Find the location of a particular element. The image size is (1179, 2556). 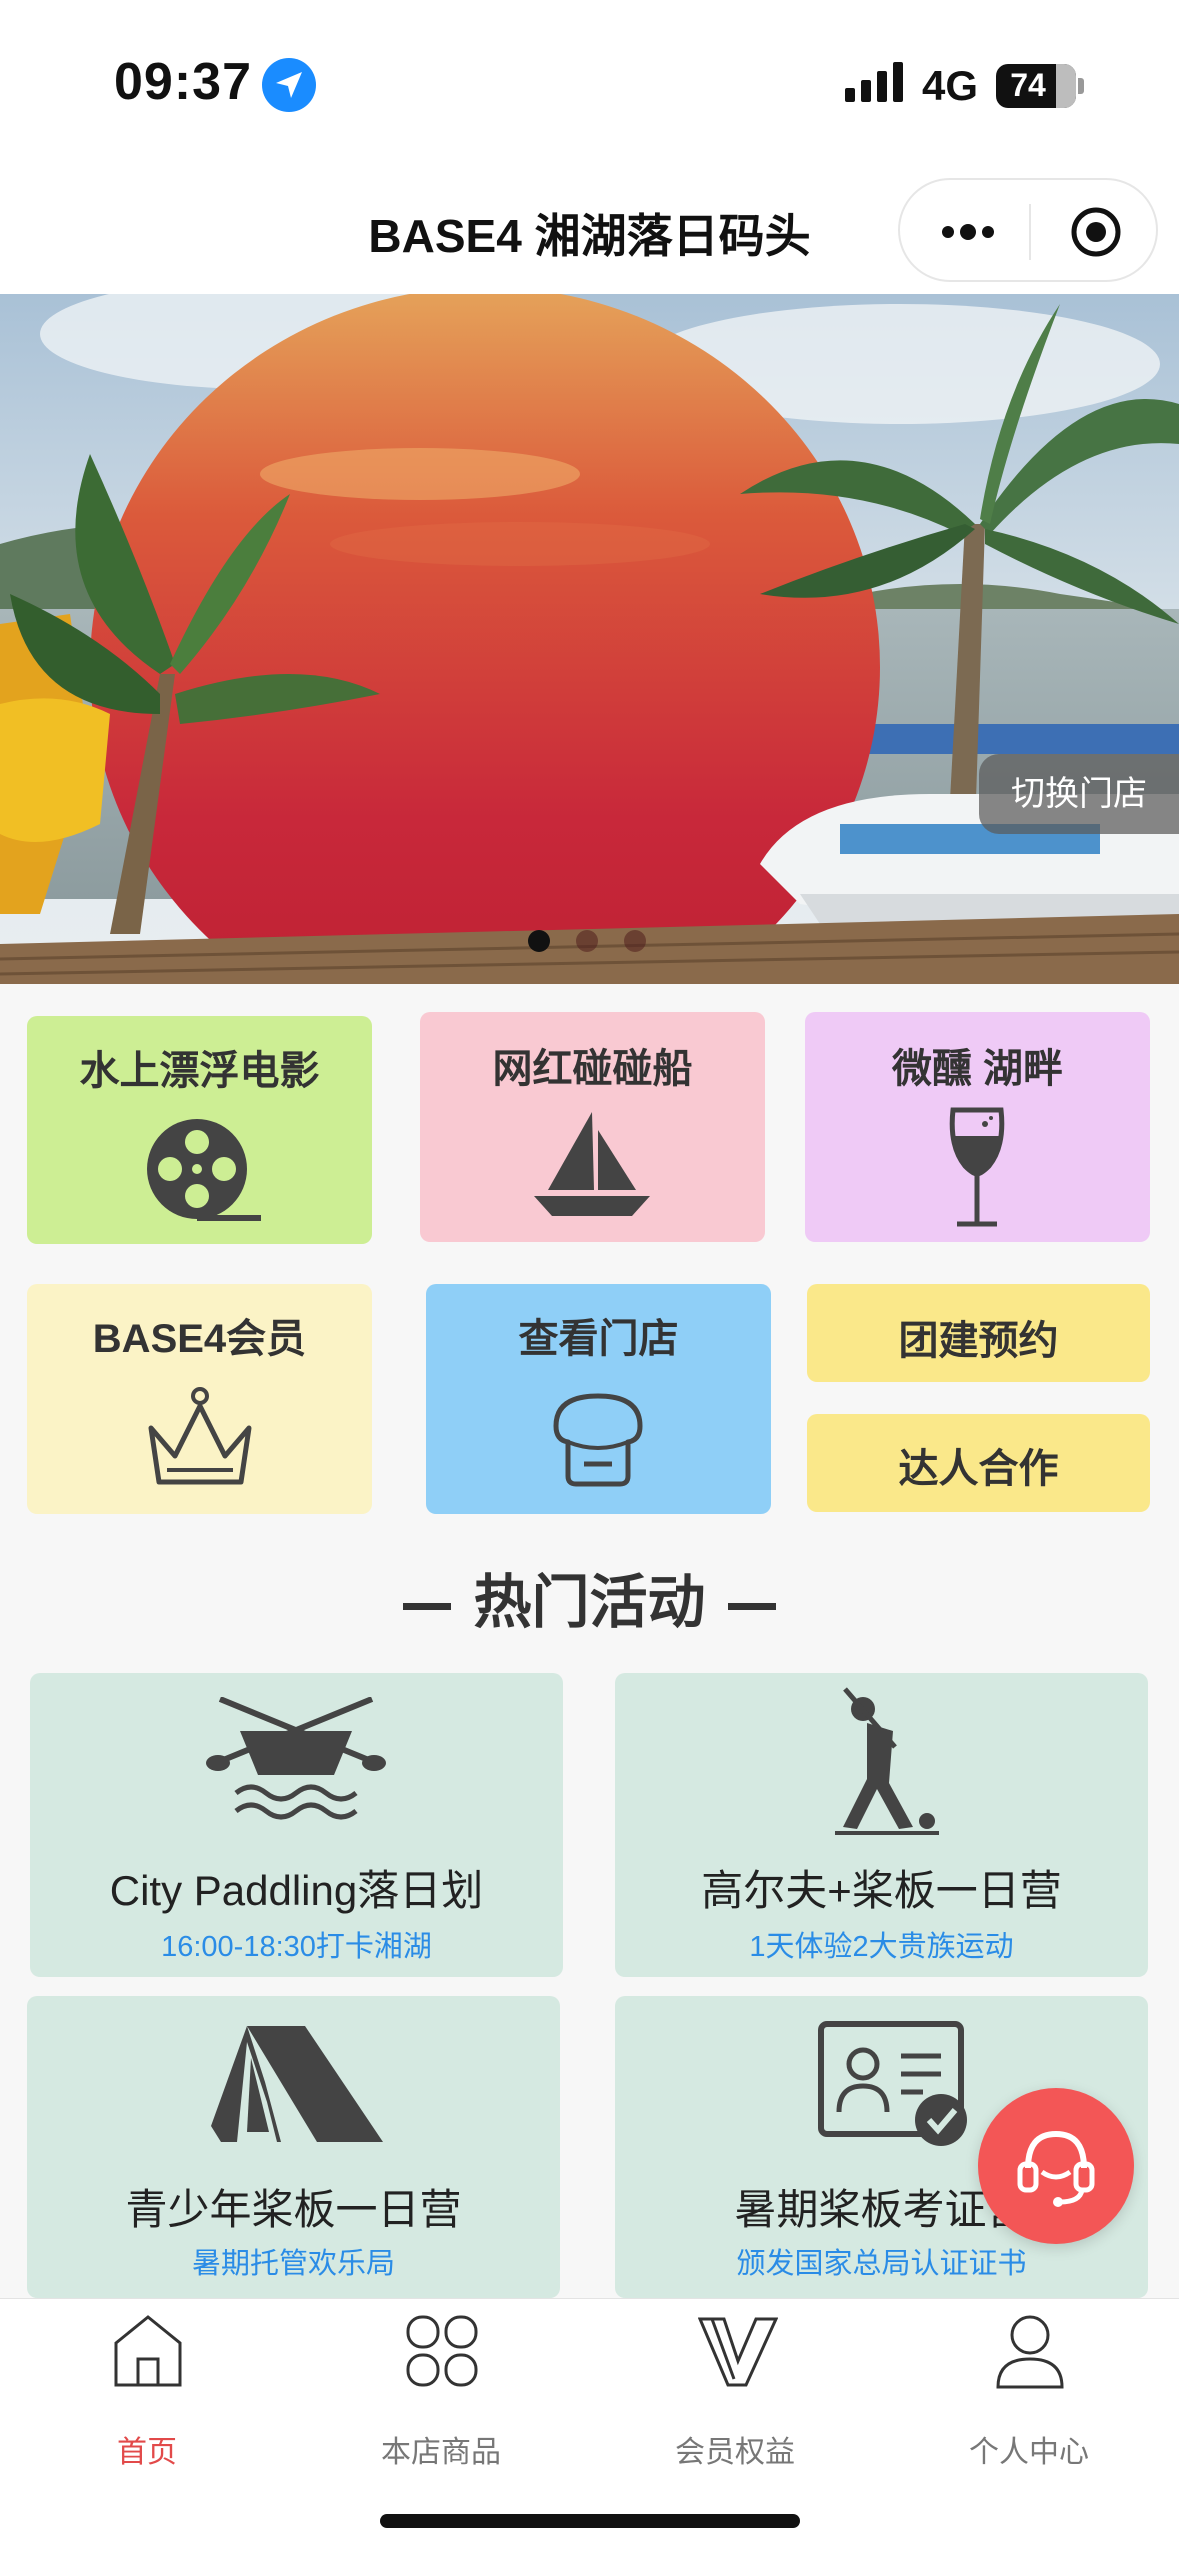

tab-home: 首页 is located at coordinates (147, 2389).